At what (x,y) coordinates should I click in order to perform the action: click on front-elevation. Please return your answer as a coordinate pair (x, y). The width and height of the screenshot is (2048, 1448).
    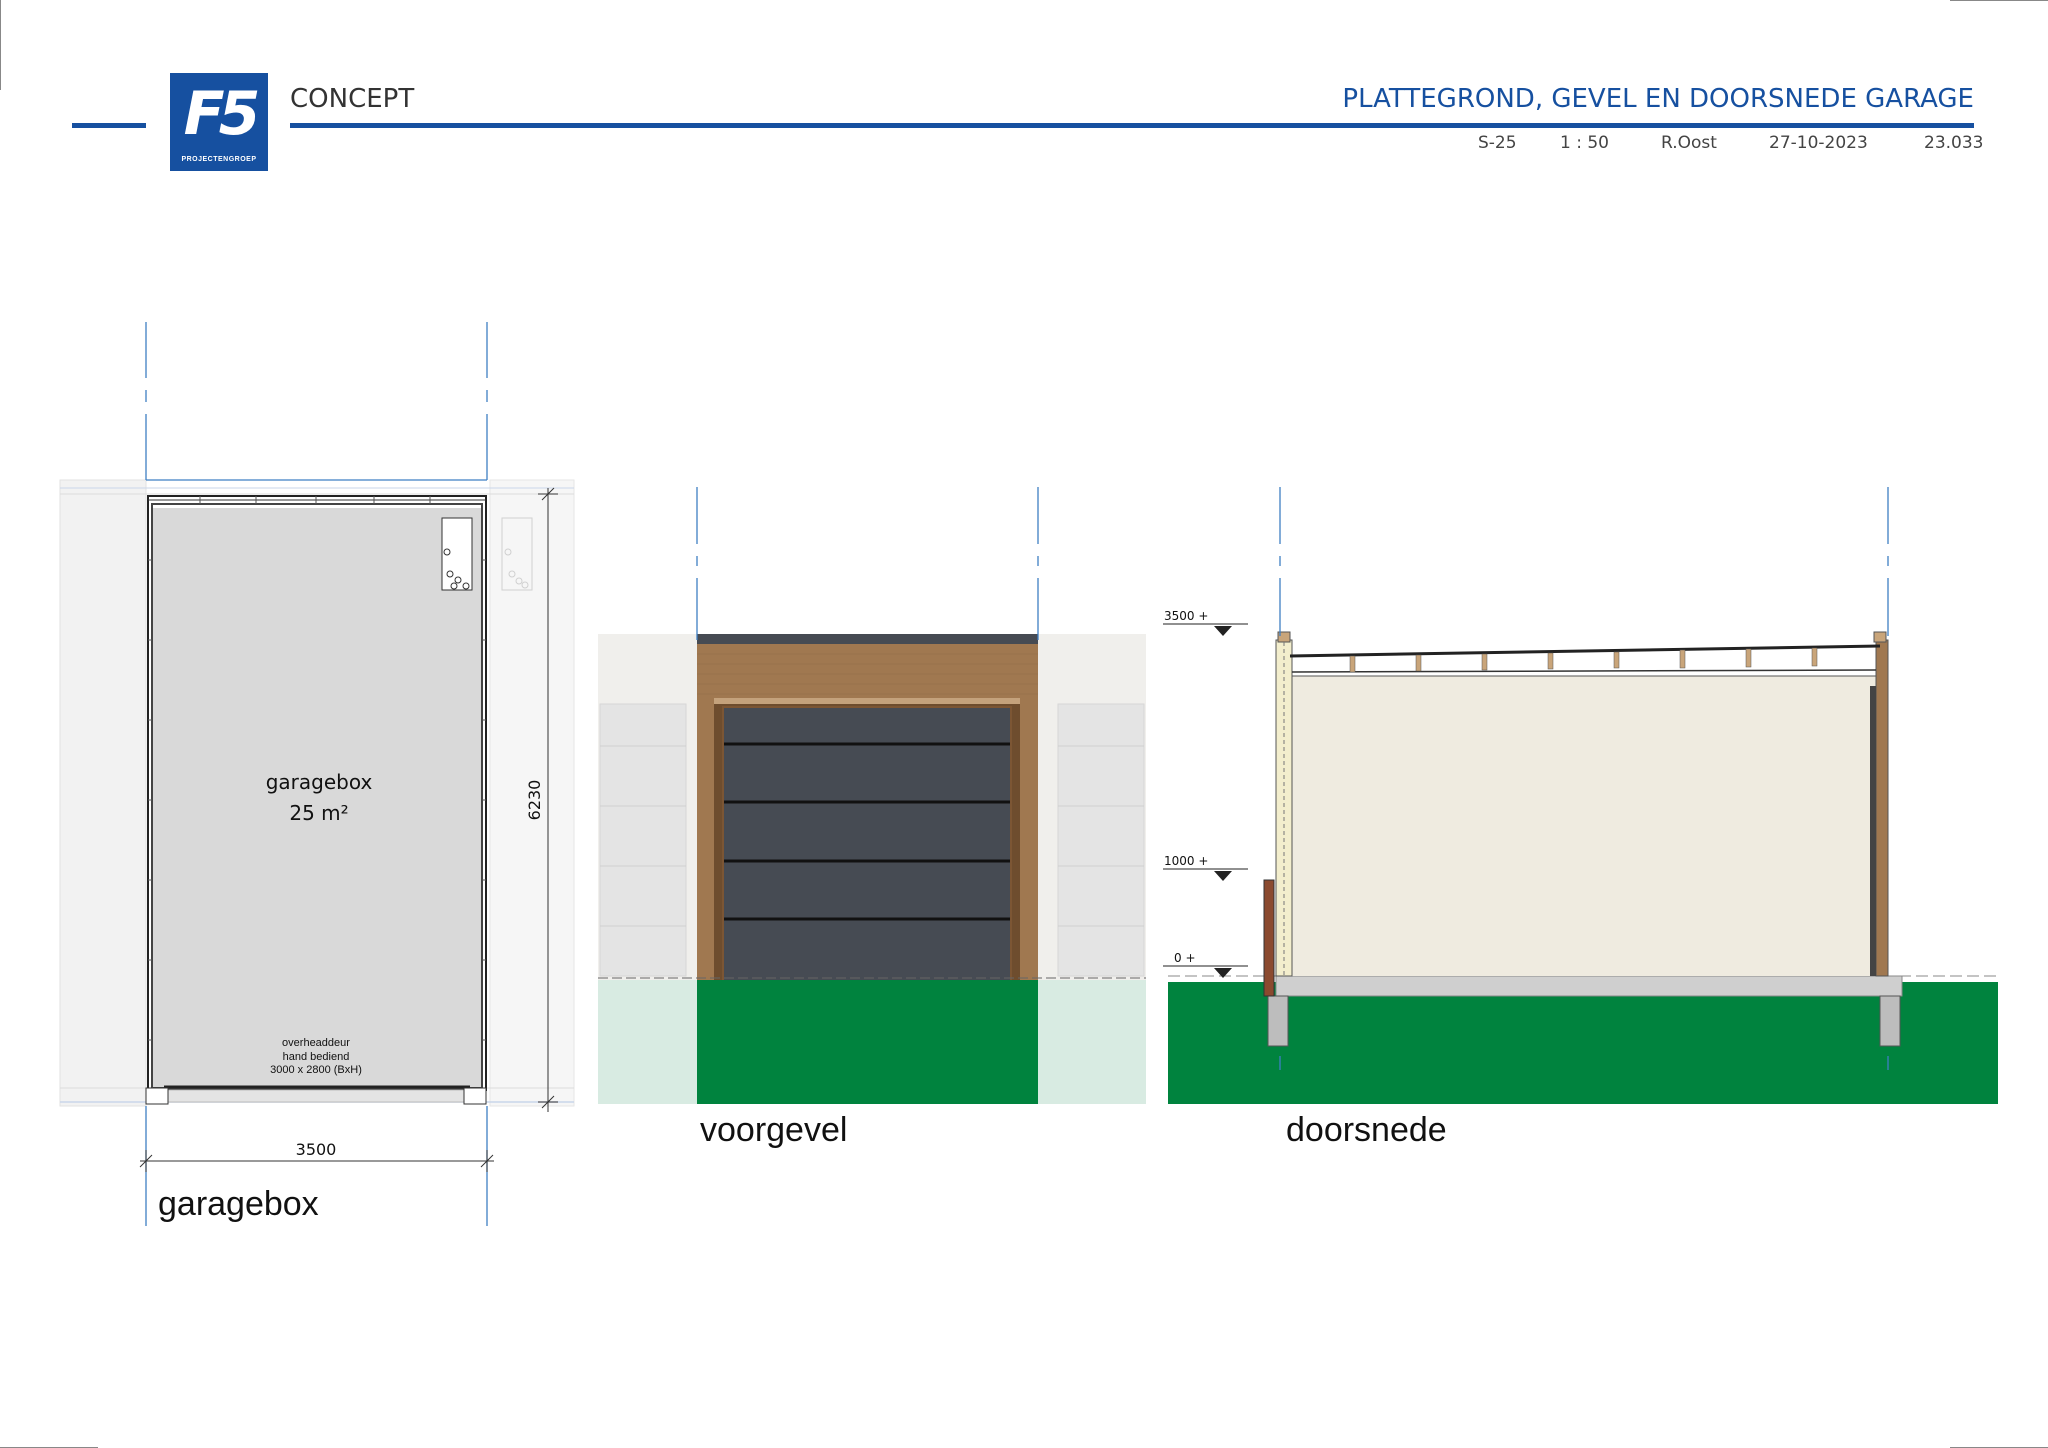
    Looking at the image, I should click on (872, 795).